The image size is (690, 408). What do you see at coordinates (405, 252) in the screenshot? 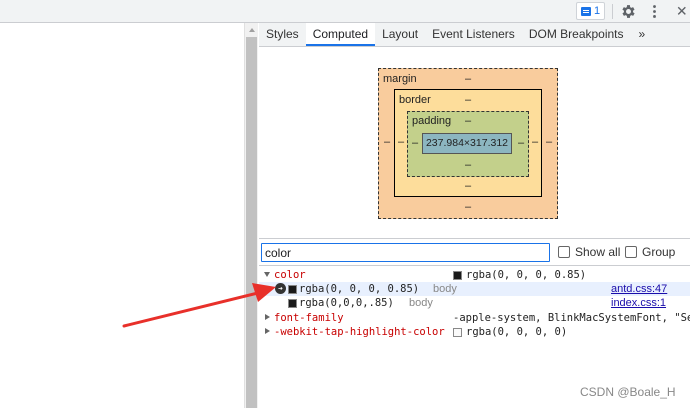
I see `filter-input` at bounding box center [405, 252].